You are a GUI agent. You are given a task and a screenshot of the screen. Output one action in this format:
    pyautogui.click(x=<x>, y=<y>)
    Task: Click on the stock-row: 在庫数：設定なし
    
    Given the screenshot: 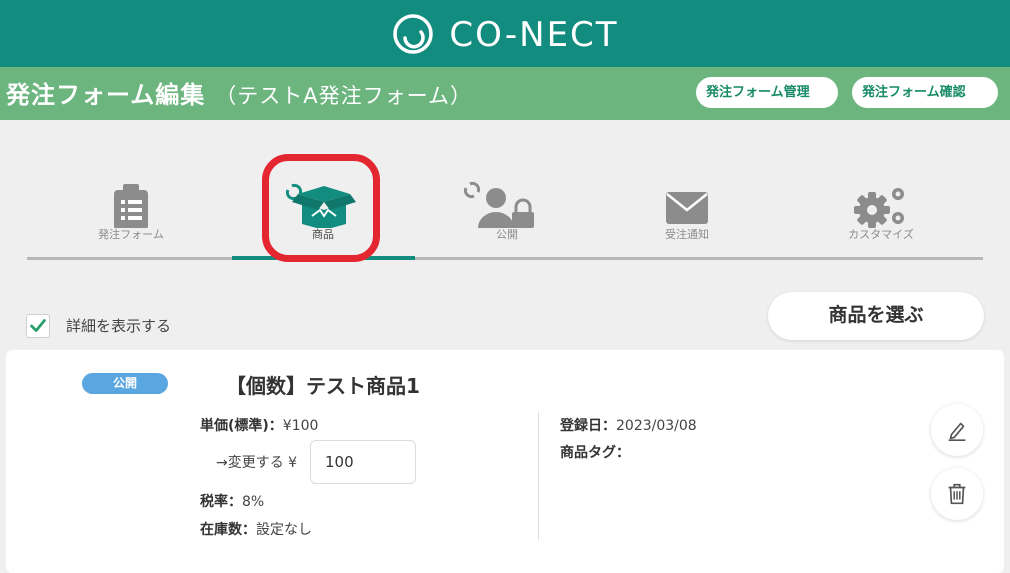 What is the action you would take?
    pyautogui.click(x=256, y=529)
    